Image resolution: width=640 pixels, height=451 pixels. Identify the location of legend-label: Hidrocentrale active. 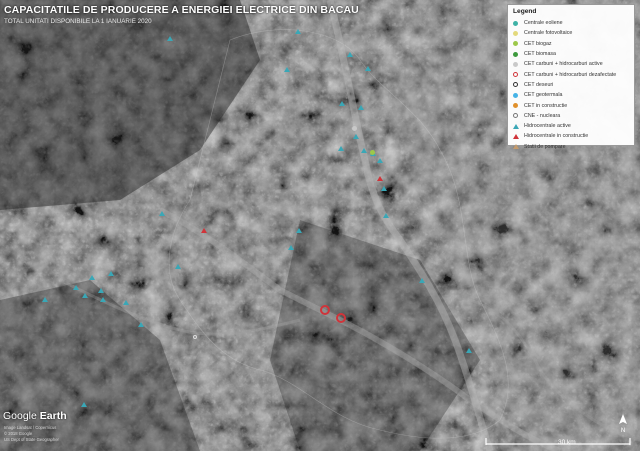
(547, 126).